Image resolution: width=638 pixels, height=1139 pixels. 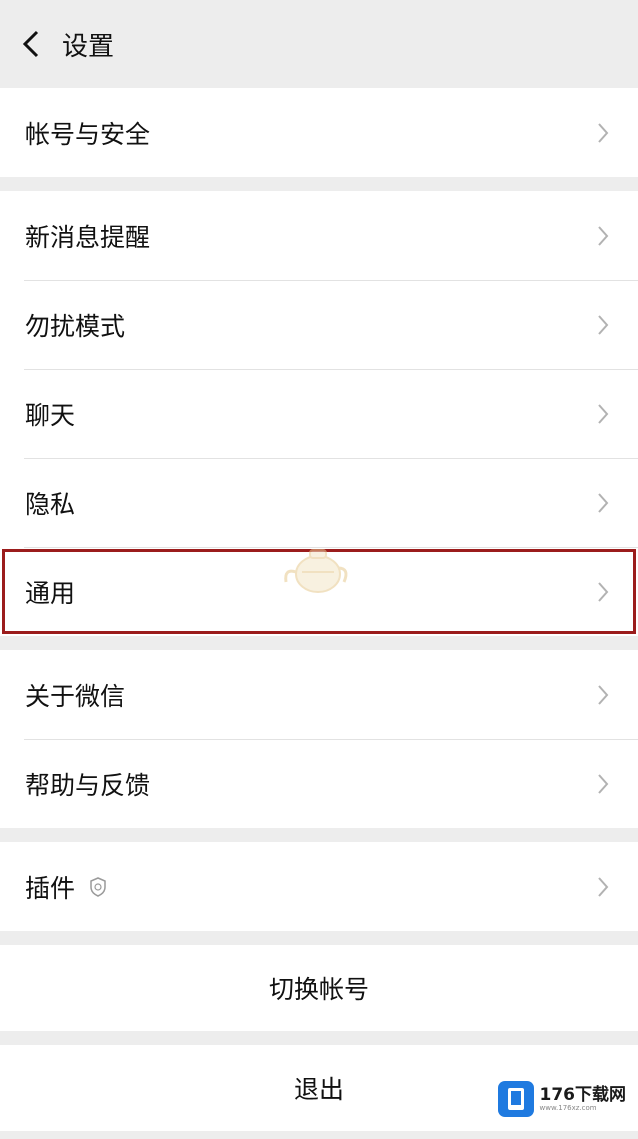 I want to click on settings-item-plugins: 插件, so click(x=319, y=886).